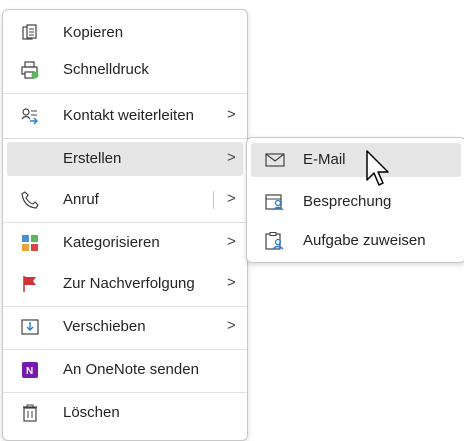 This screenshot has height=441, width=464. I want to click on copy-icon, so click(30, 33).